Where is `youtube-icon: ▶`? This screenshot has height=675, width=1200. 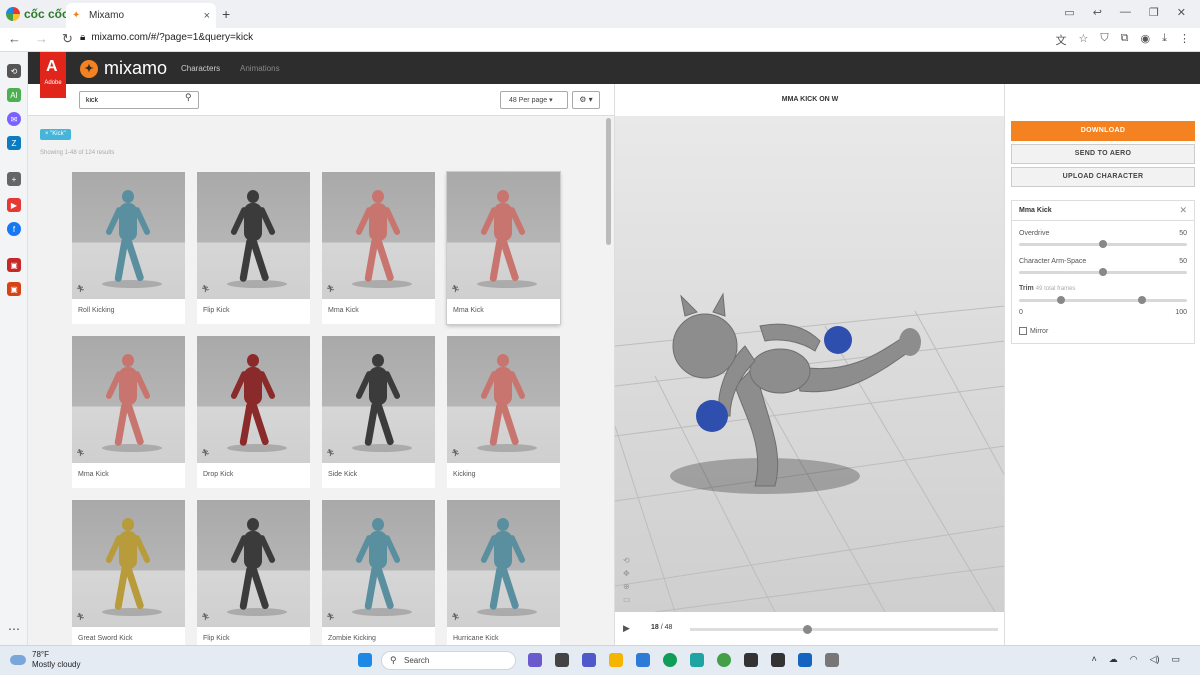
youtube-icon: ▶ is located at coordinates (14, 205).